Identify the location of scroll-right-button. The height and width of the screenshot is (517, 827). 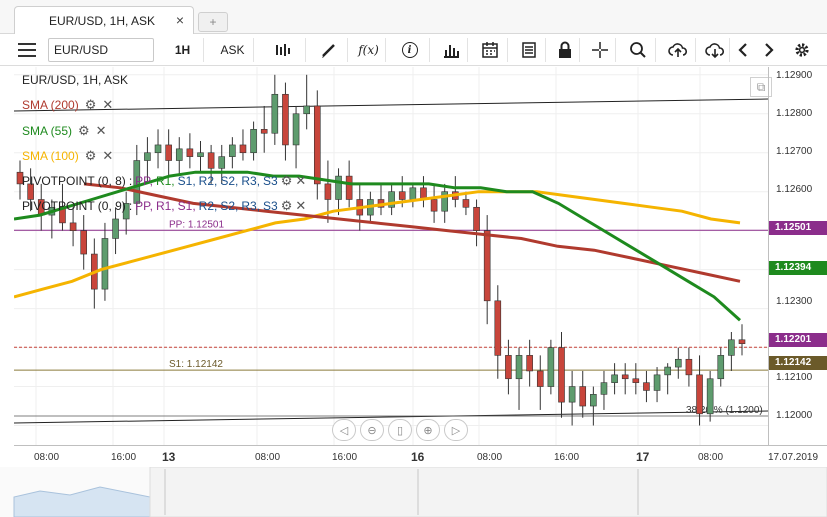
(769, 50).